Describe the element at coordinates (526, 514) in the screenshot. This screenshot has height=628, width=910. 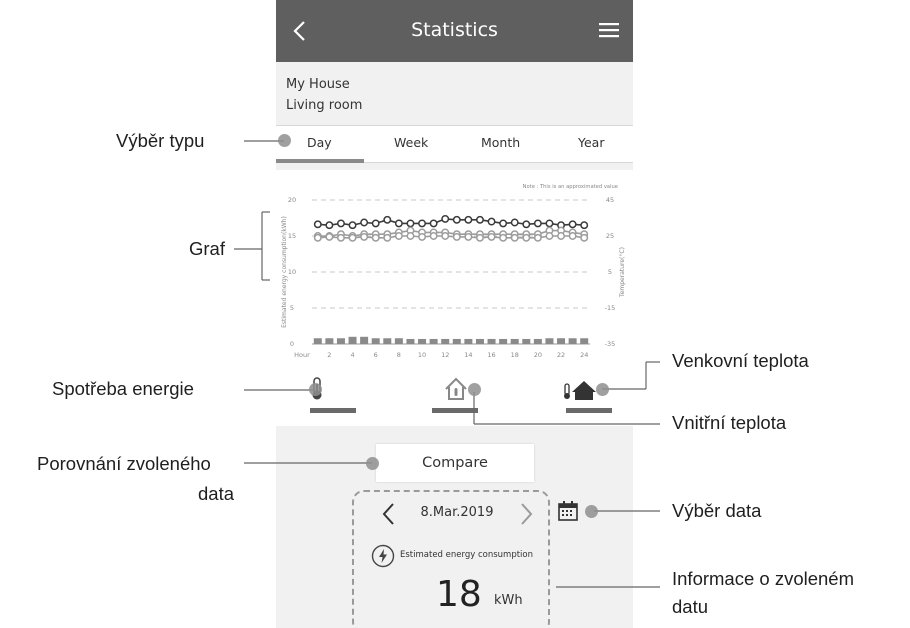
I see `next-date-icon` at that location.